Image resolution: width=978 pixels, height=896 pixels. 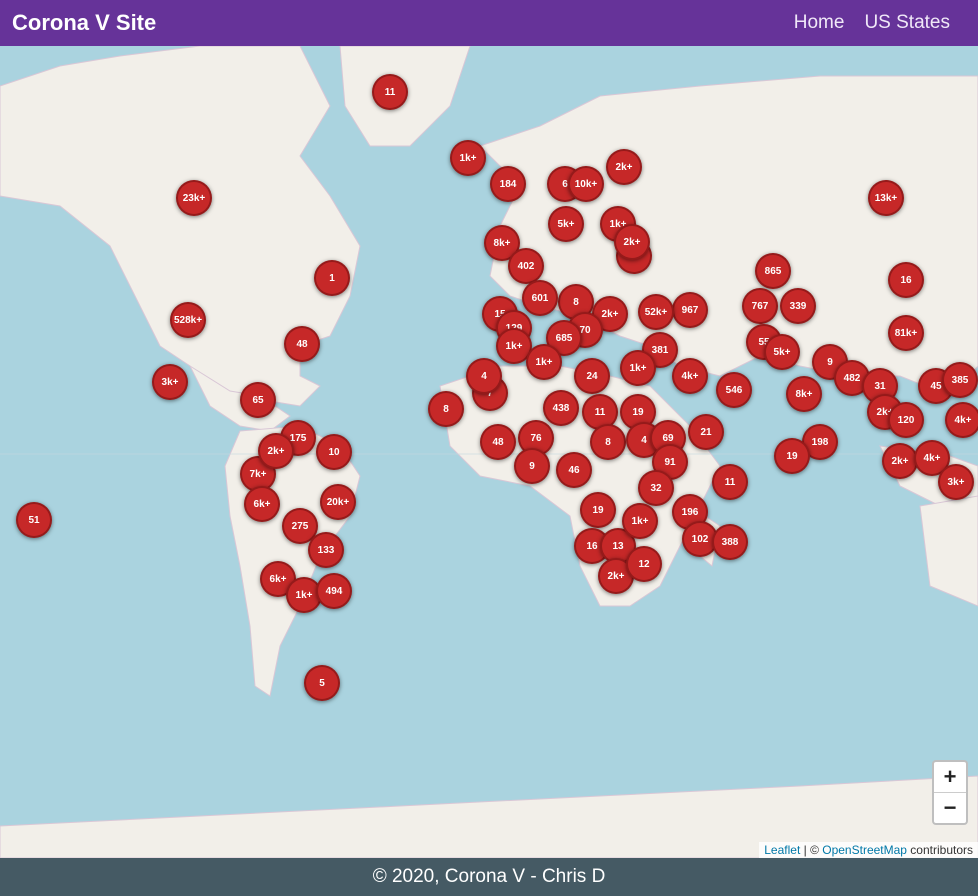 I want to click on cluster-marker: 133, so click(x=326, y=550).